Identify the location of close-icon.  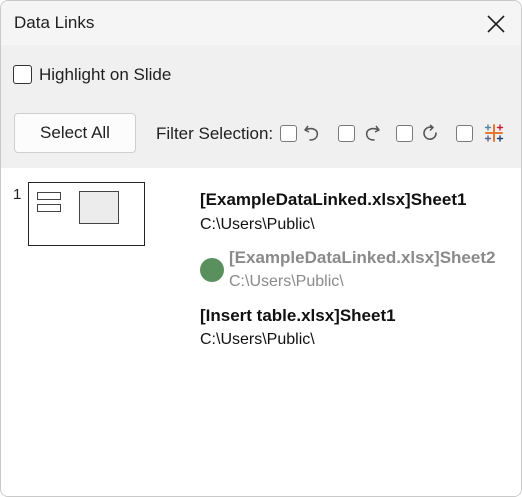
(496, 24).